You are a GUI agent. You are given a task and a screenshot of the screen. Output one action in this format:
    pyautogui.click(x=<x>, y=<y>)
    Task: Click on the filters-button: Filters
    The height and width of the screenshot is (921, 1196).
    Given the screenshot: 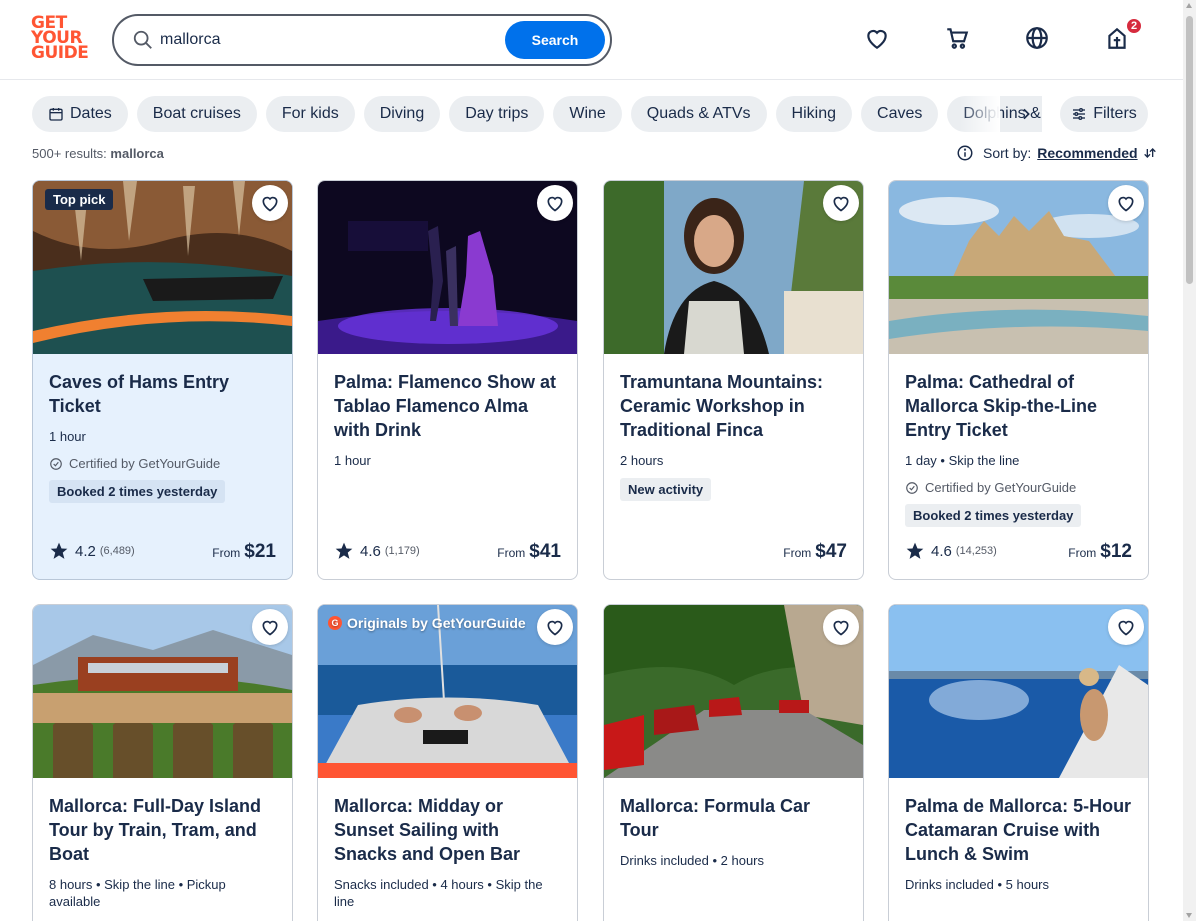 What is the action you would take?
    pyautogui.click(x=1104, y=114)
    